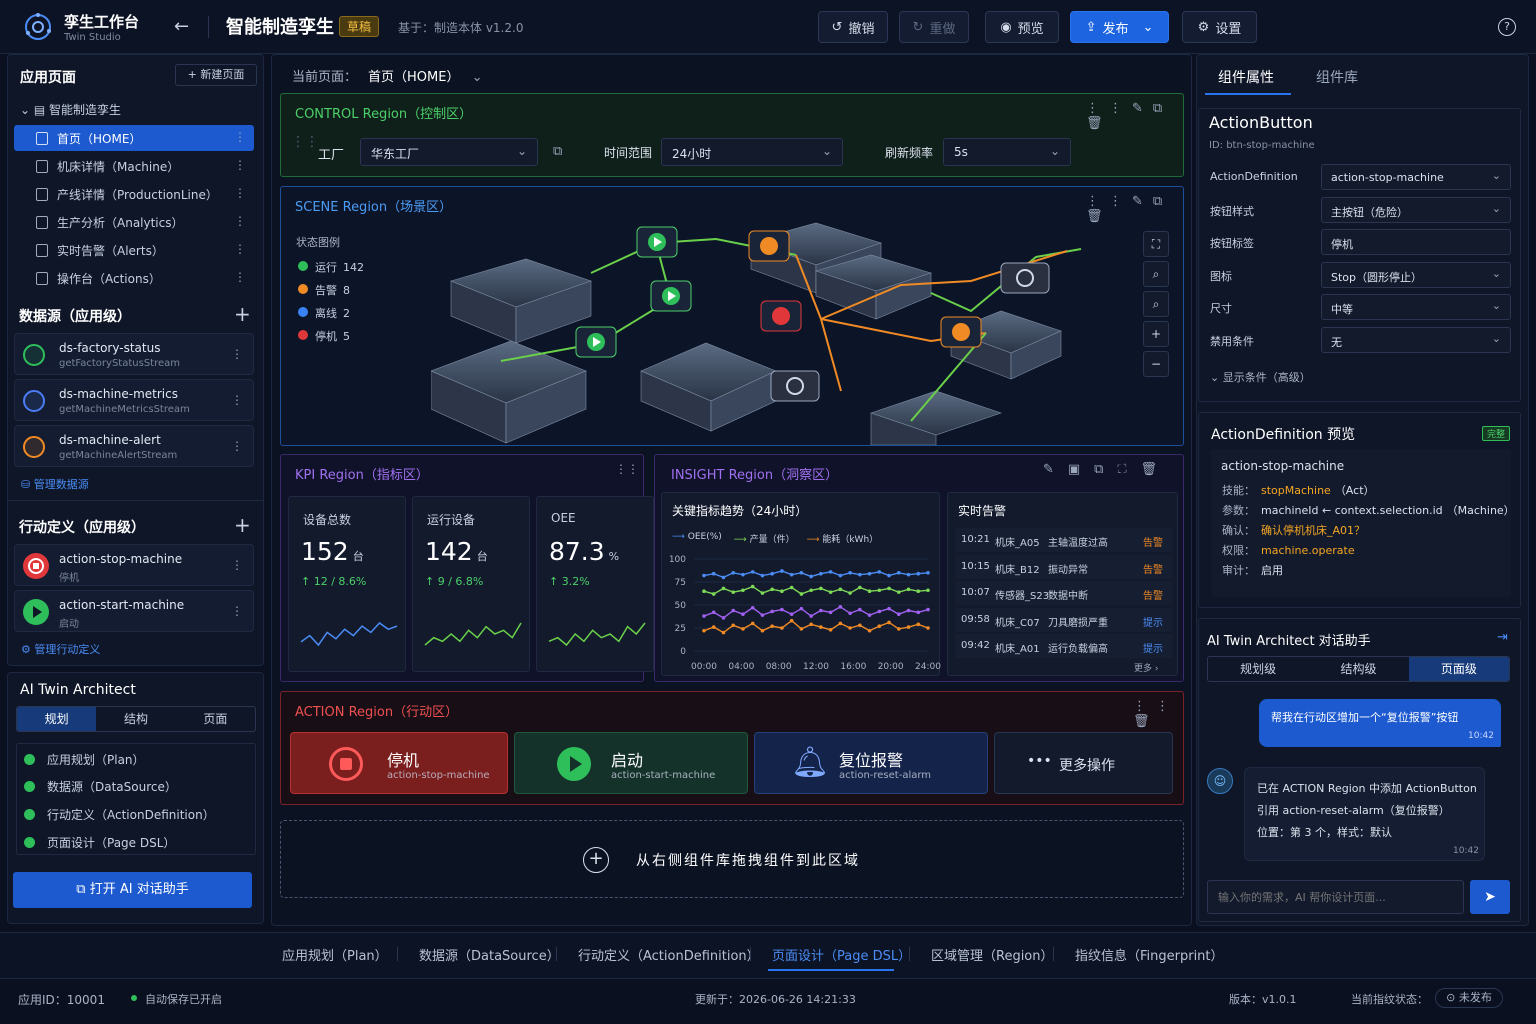 The width and height of the screenshot is (1536, 1024). I want to click on redo-button: ↻ 重做, so click(934, 27).